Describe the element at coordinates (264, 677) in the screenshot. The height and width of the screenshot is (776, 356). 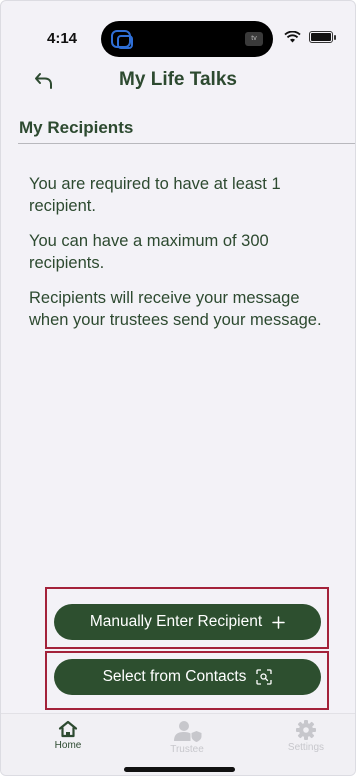
I see `contact-scan-icon` at that location.